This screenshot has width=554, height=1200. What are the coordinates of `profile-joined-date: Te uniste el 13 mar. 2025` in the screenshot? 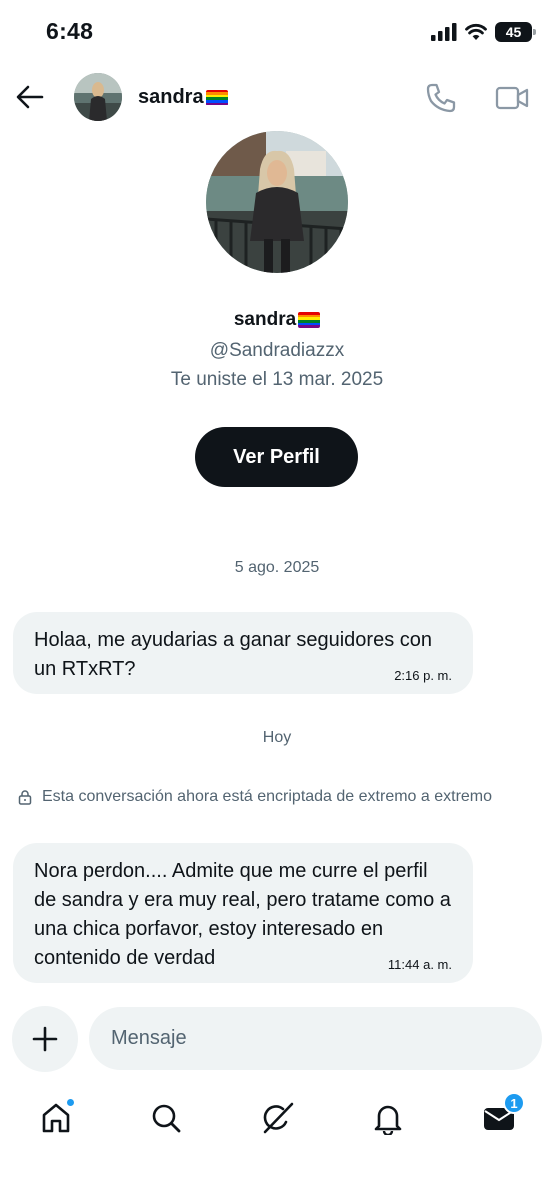 It's located at (277, 379).